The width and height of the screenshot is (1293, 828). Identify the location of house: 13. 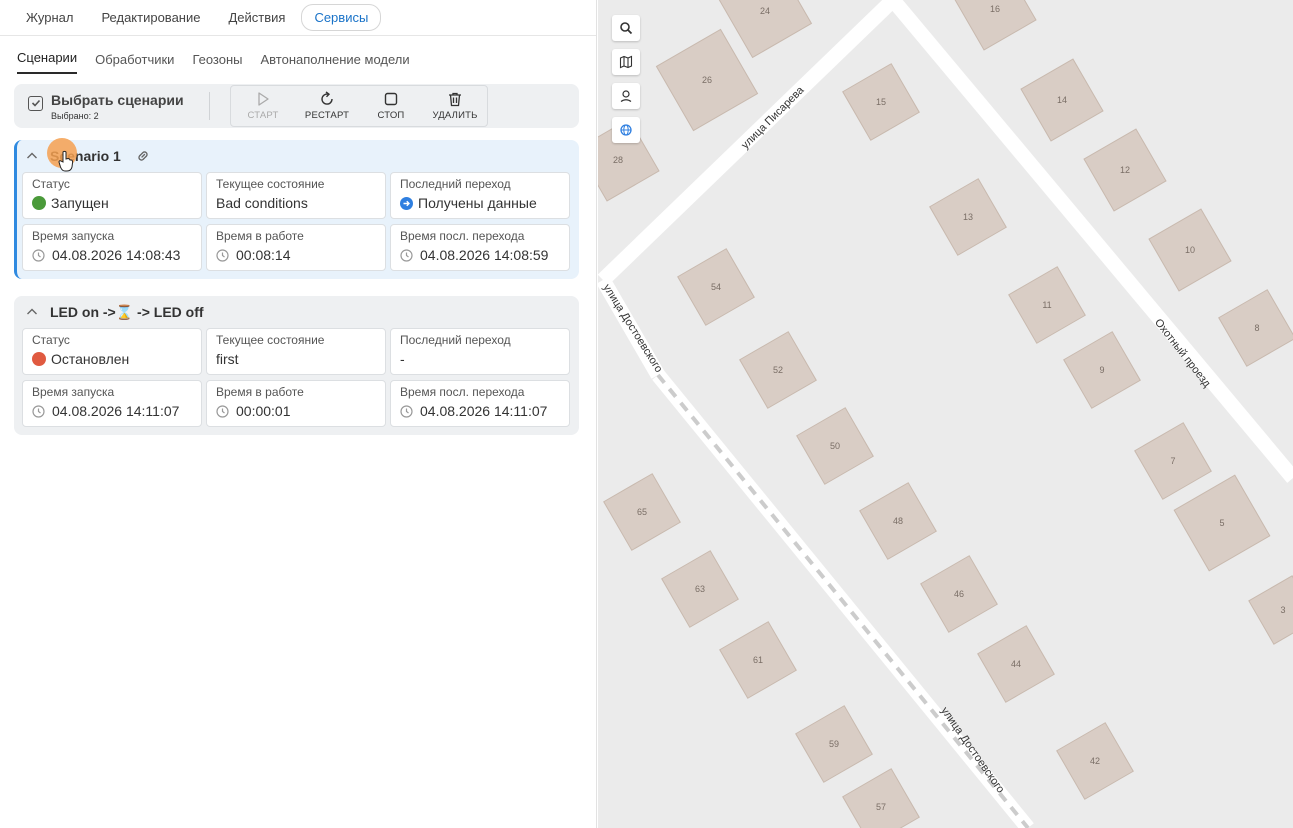
(968, 217).